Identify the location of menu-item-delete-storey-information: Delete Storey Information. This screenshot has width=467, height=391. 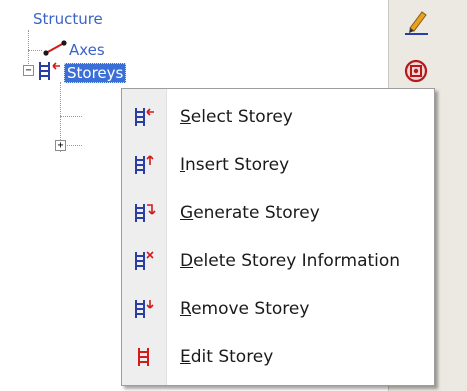
(278, 261).